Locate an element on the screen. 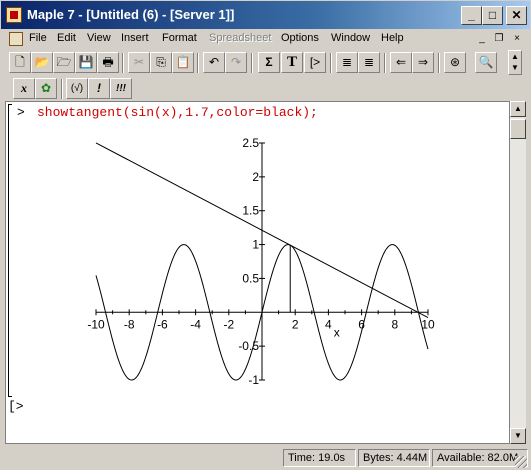 This screenshot has width=531, height=470. y-tick-label: 1 is located at coordinates (255, 245).